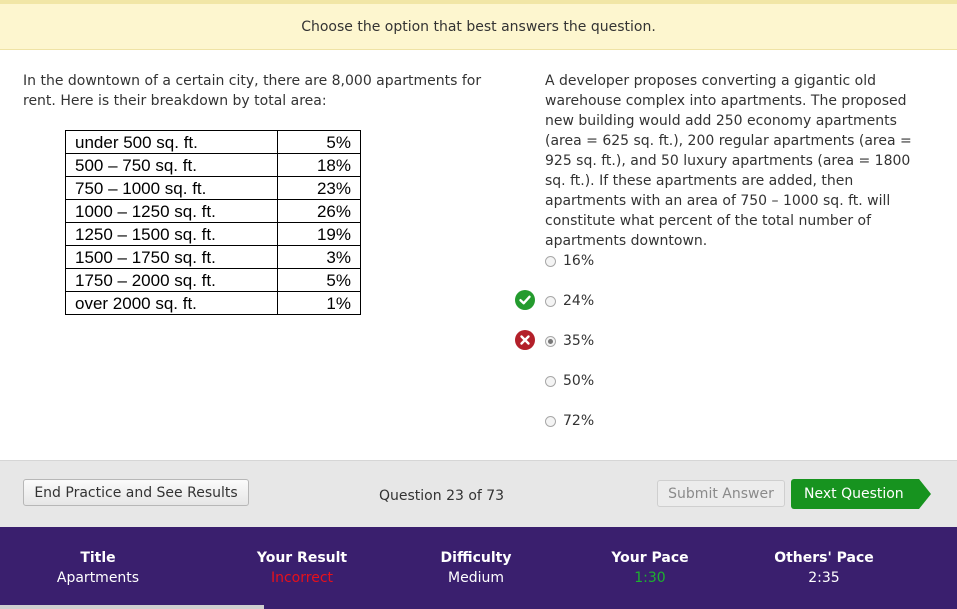  What do you see at coordinates (98, 558) in the screenshot?
I see `stat-title-label: Title` at bounding box center [98, 558].